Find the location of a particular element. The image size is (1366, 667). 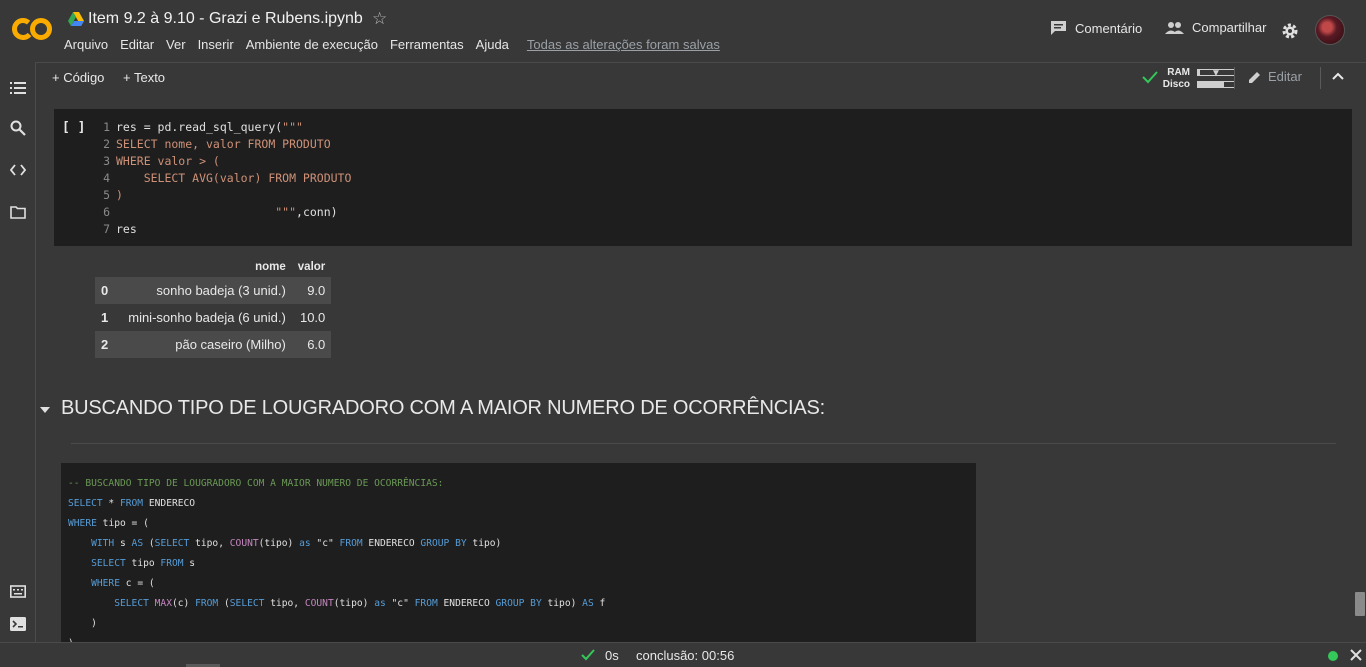

menu-ambiente: Ambiente de execução is located at coordinates (312, 44).